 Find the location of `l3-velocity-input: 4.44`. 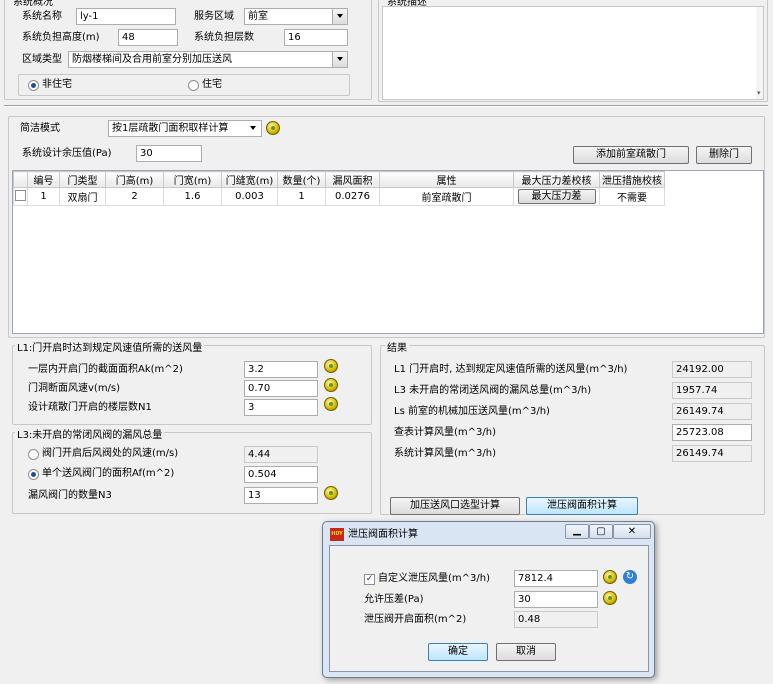

l3-velocity-input: 4.44 is located at coordinates (281, 454).